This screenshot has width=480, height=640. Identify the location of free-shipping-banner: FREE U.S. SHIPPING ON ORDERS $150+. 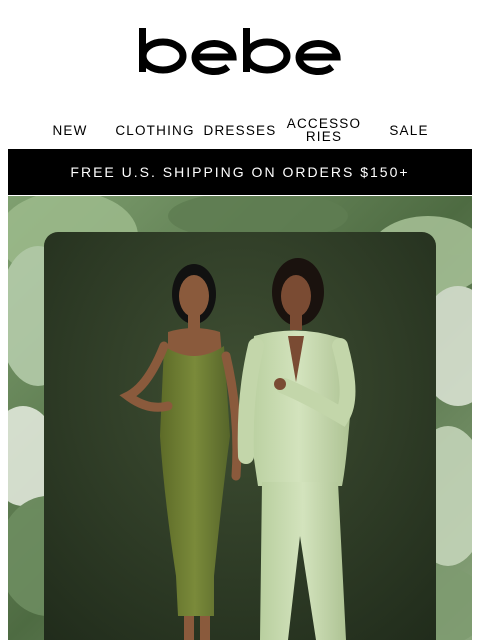
(240, 172).